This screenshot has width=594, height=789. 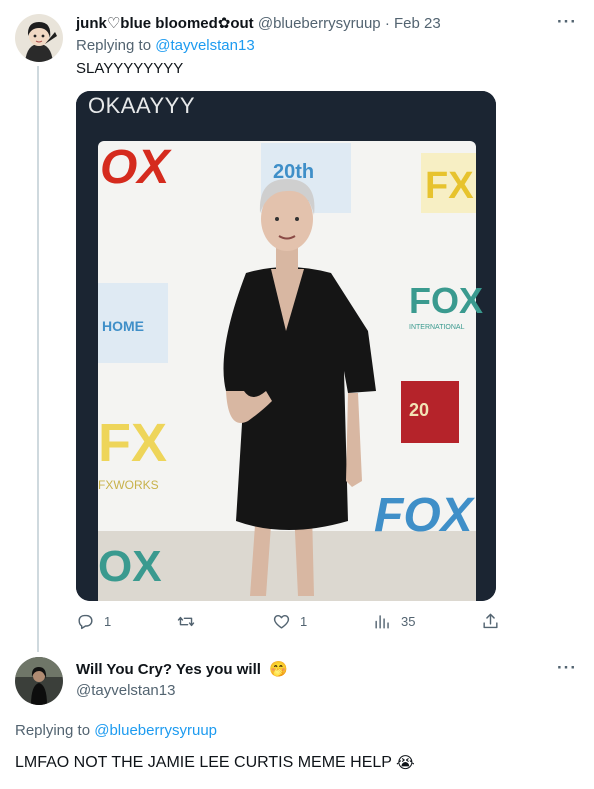 I want to click on crying-emoji: 😭, so click(x=405, y=763).